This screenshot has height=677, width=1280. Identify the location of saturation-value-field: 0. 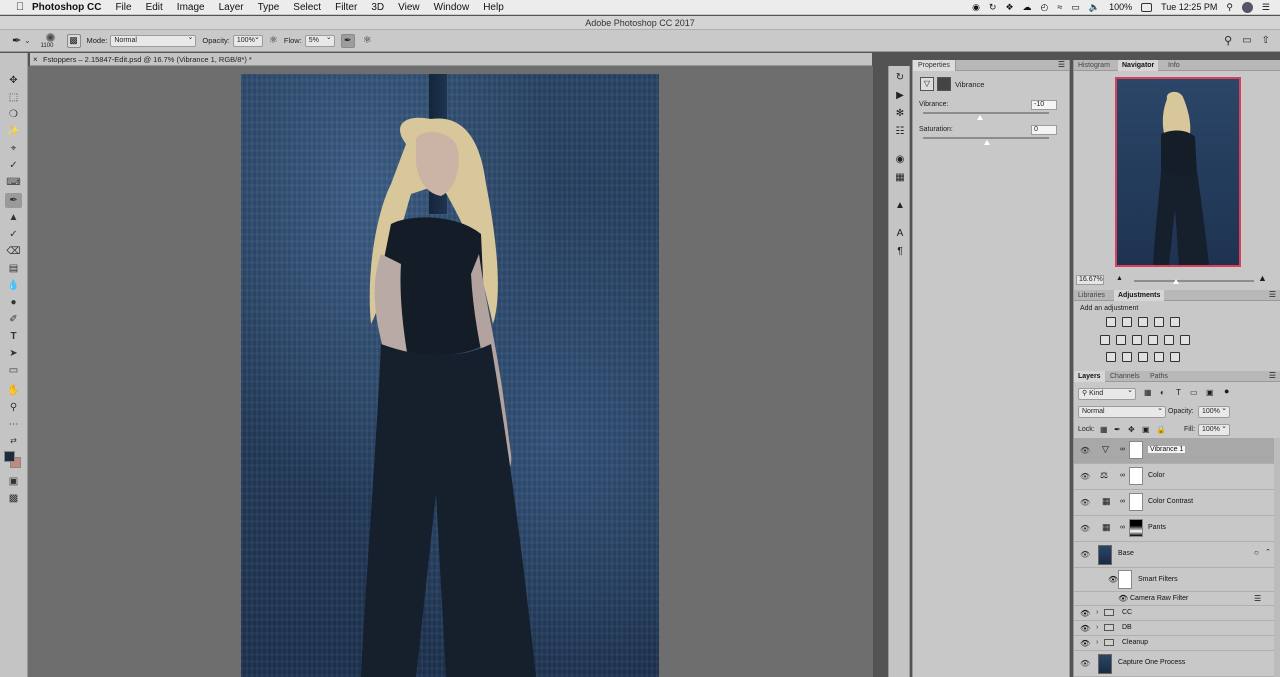
(1044, 130).